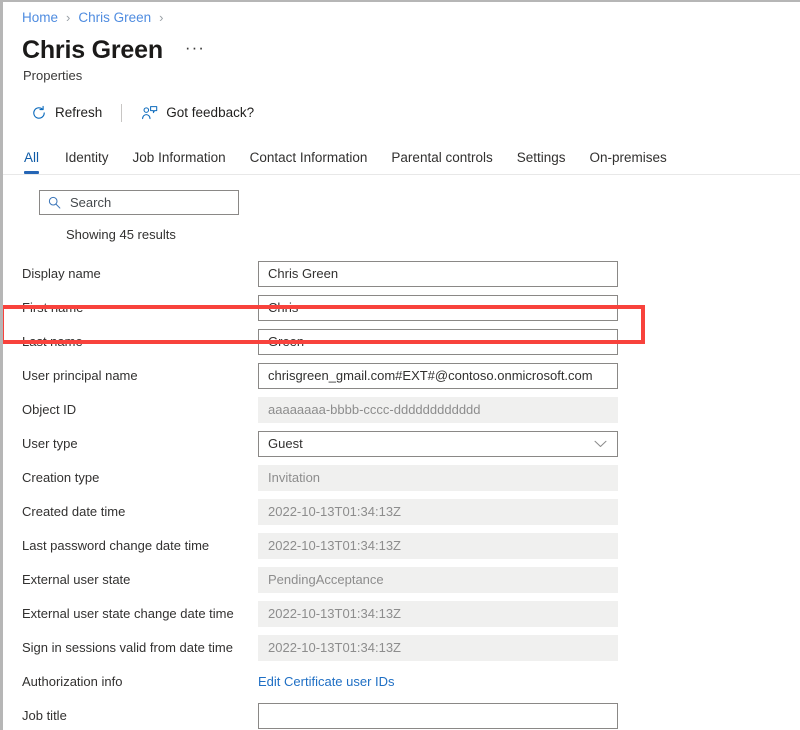  Describe the element at coordinates (53, 75) in the screenshot. I see `page-subtitle: Properties` at that location.